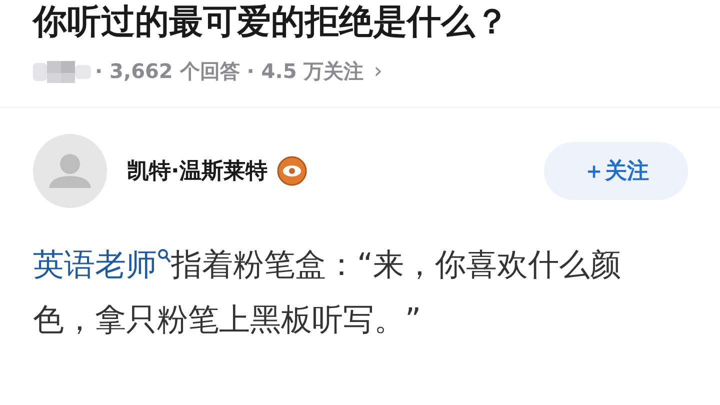 The height and width of the screenshot is (405, 720). What do you see at coordinates (271, 22) in the screenshot?
I see `question-title: 你听过的最可爱的拒绝是什么？` at bounding box center [271, 22].